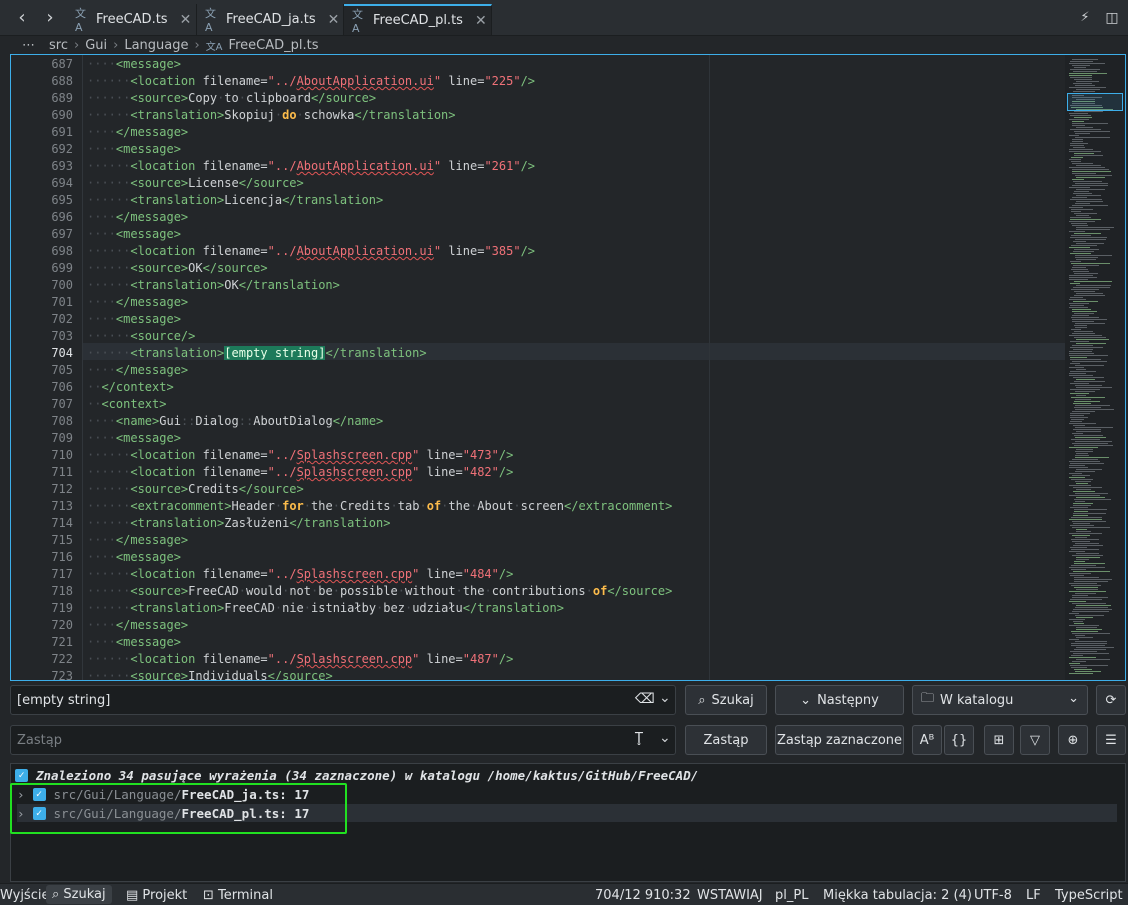  I want to click on back-arrow-icon: ‹, so click(22, 18).